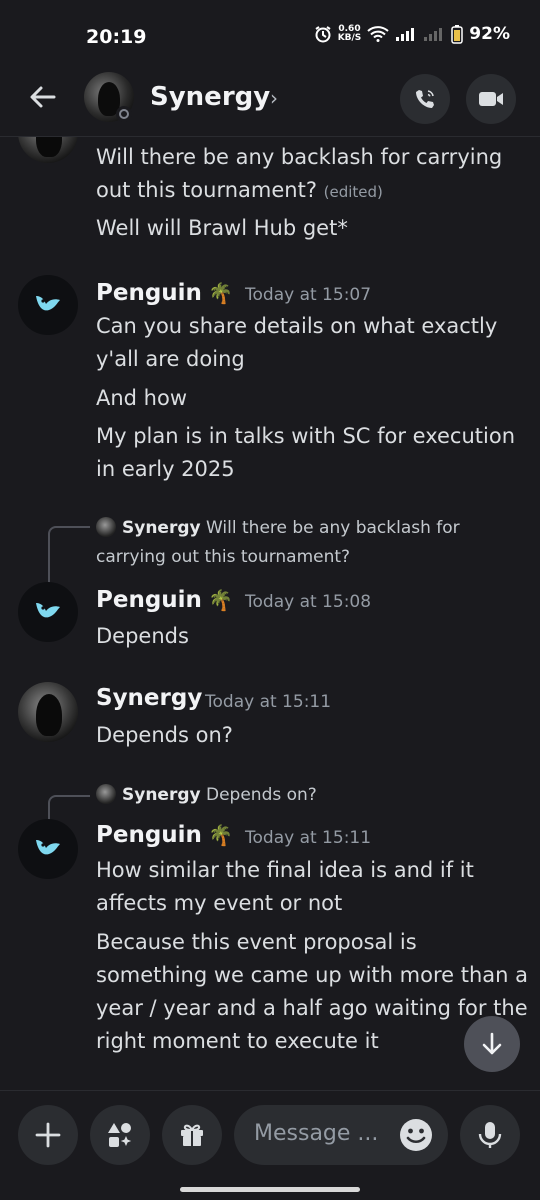  Describe the element at coordinates (149, 698) in the screenshot. I see `author-name: Synergy` at that location.